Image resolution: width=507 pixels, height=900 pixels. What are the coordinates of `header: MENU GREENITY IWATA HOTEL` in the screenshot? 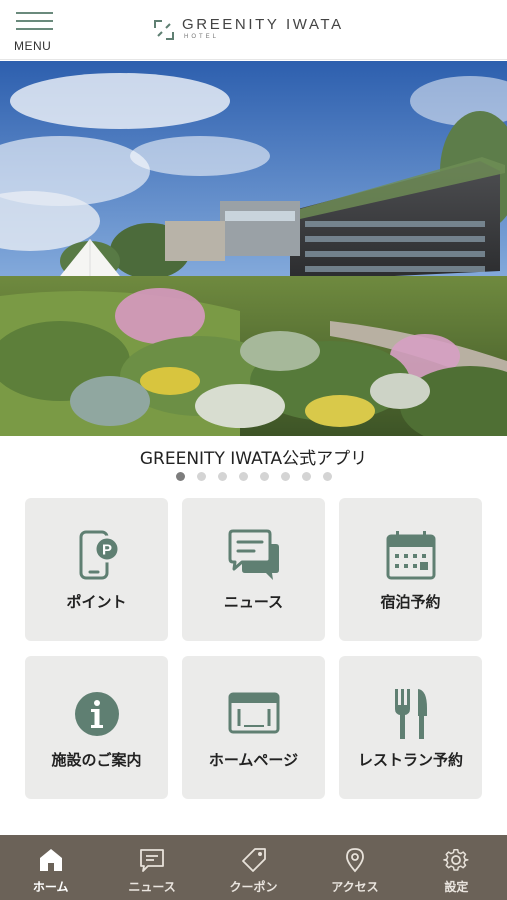 It's located at (253, 30).